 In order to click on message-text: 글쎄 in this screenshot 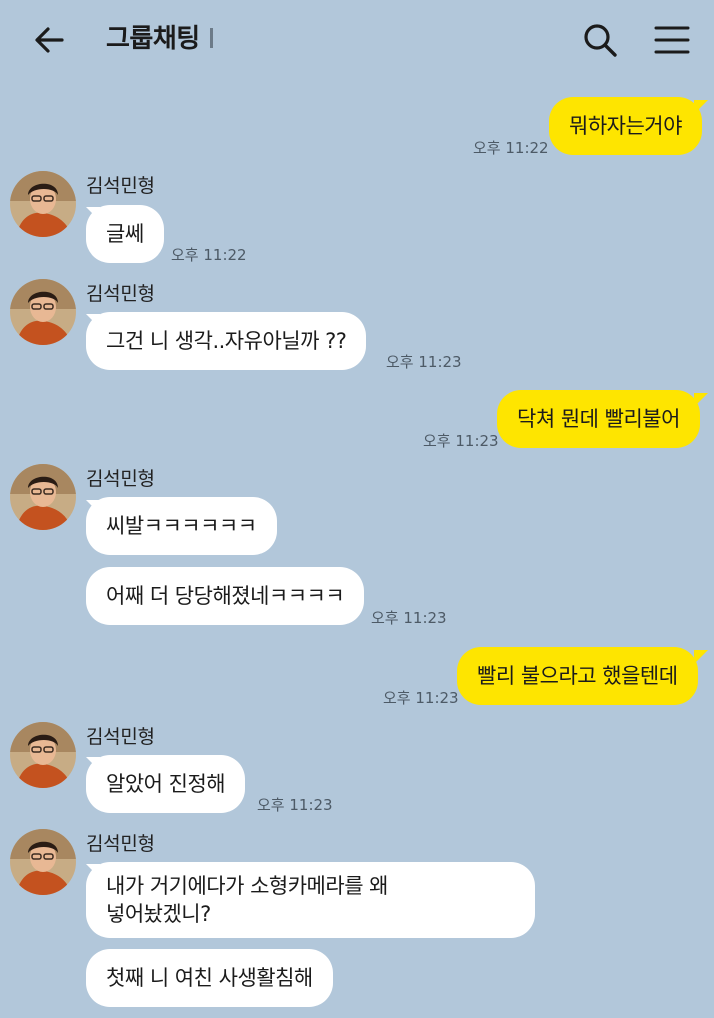, I will do `click(125, 234)`.